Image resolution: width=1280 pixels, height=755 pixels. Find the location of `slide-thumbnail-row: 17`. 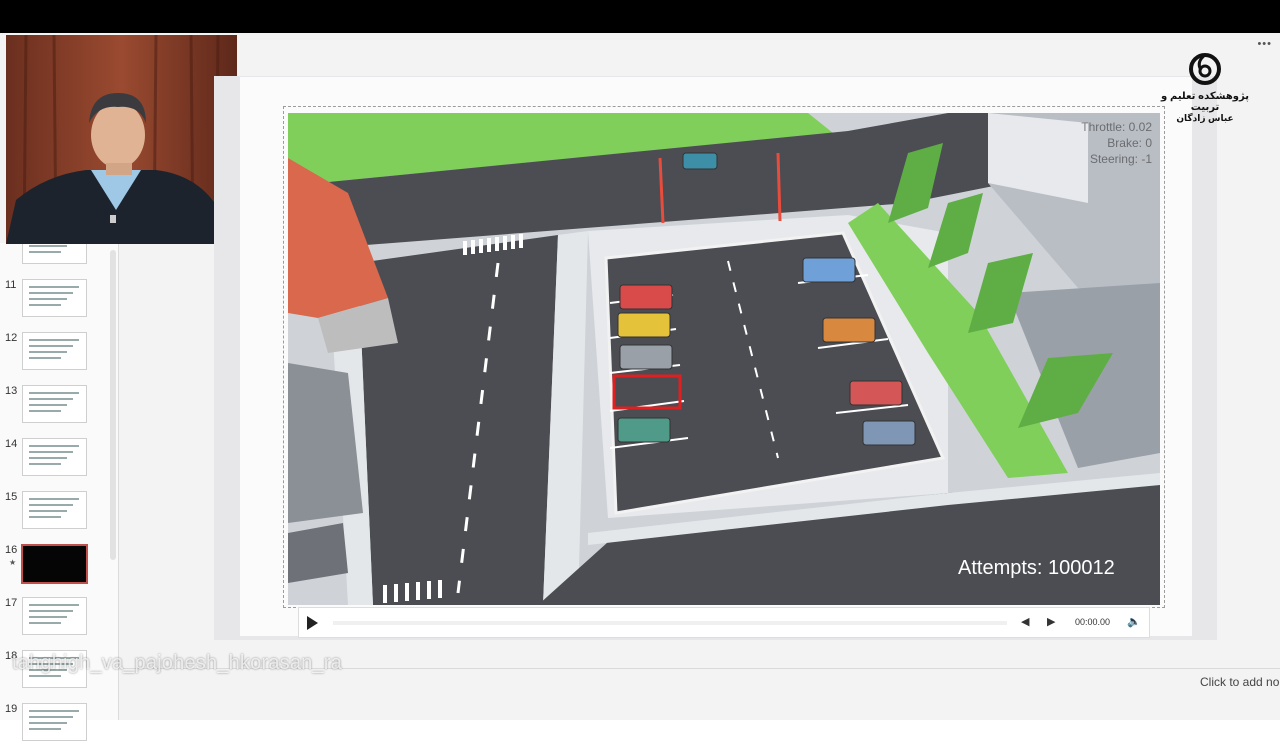

slide-thumbnail-row: 17 is located at coordinates (55, 623).